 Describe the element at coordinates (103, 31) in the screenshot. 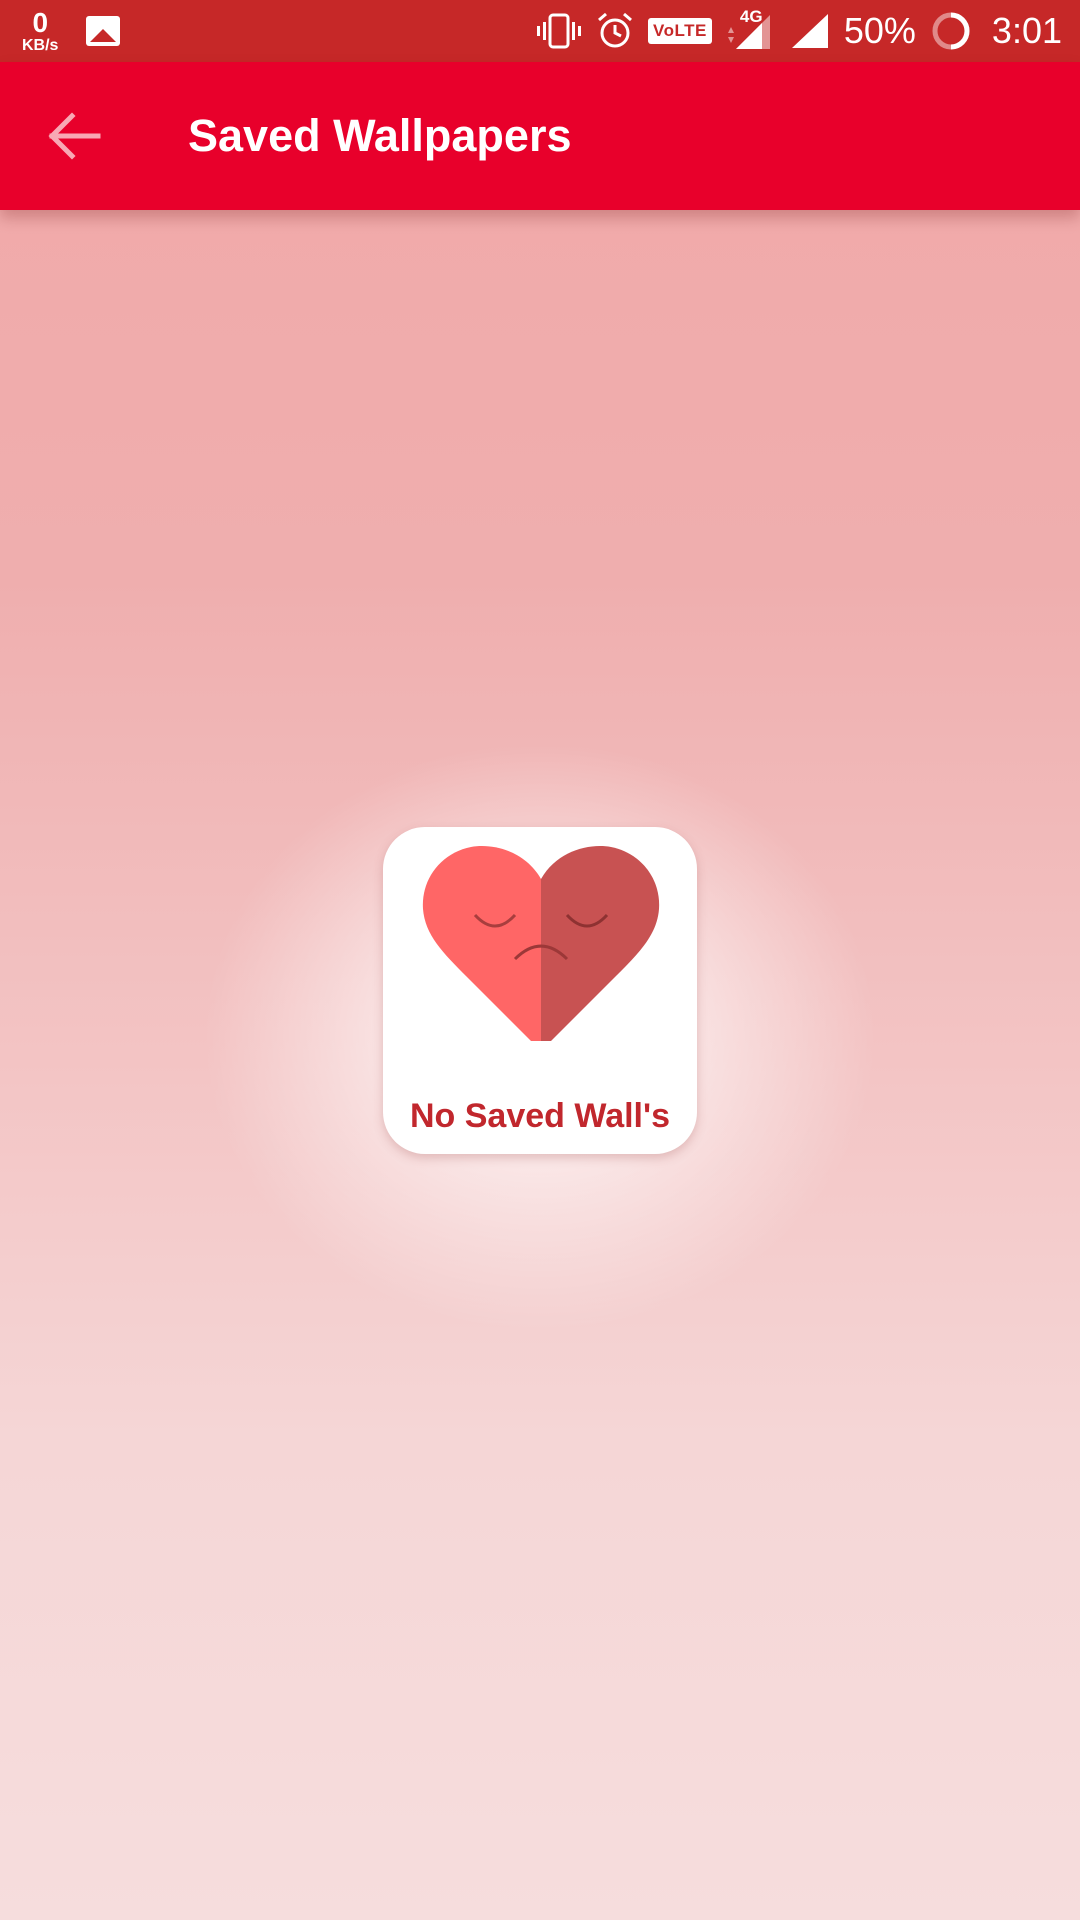

I see `gallery-icon` at that location.